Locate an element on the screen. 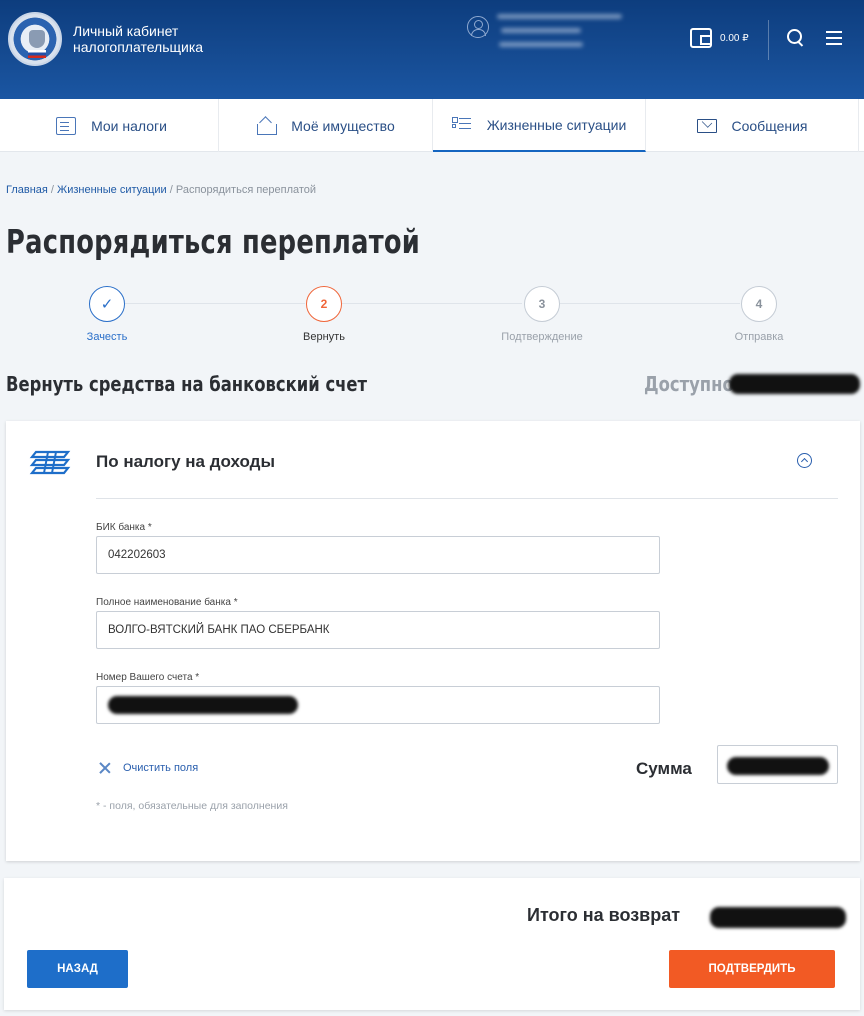 The width and height of the screenshot is (864, 1016). account-number-redacted is located at coordinates (203, 705).